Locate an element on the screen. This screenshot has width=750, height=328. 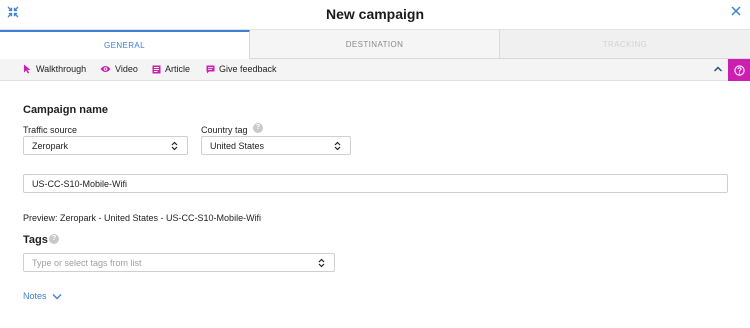
traffic-source-select: Zeropark is located at coordinates (105, 145).